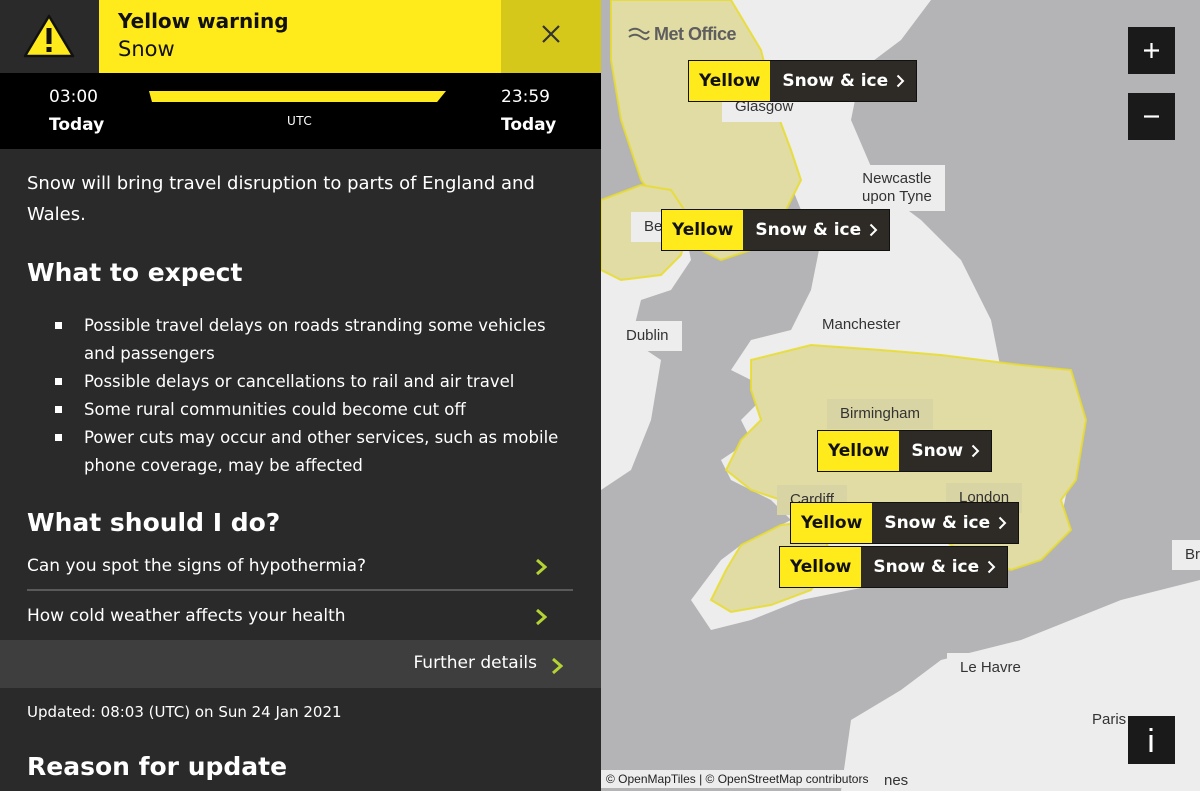 The image size is (1200, 791). I want to click on updated-timestamp: Updated: 08:03 (UTC) on Sun 24 Jan 2021, so click(184, 712).